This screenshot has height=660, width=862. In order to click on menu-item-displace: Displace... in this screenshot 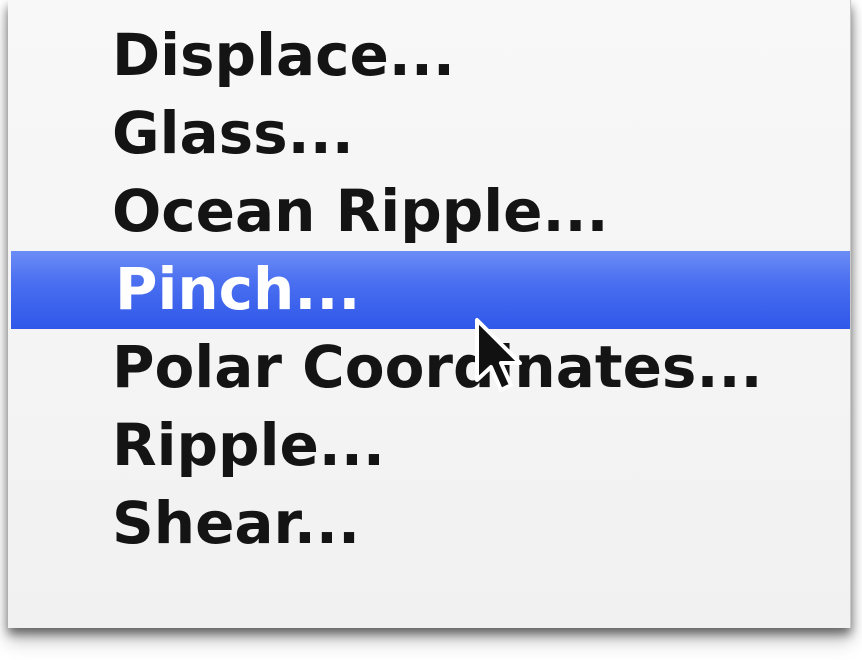, I will do `click(429, 56)`.